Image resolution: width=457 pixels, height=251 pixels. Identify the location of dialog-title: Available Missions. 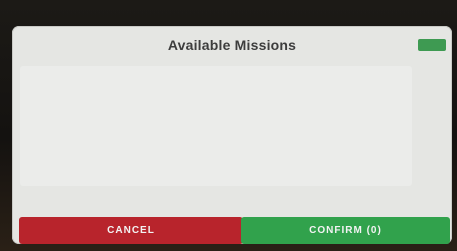
(232, 45).